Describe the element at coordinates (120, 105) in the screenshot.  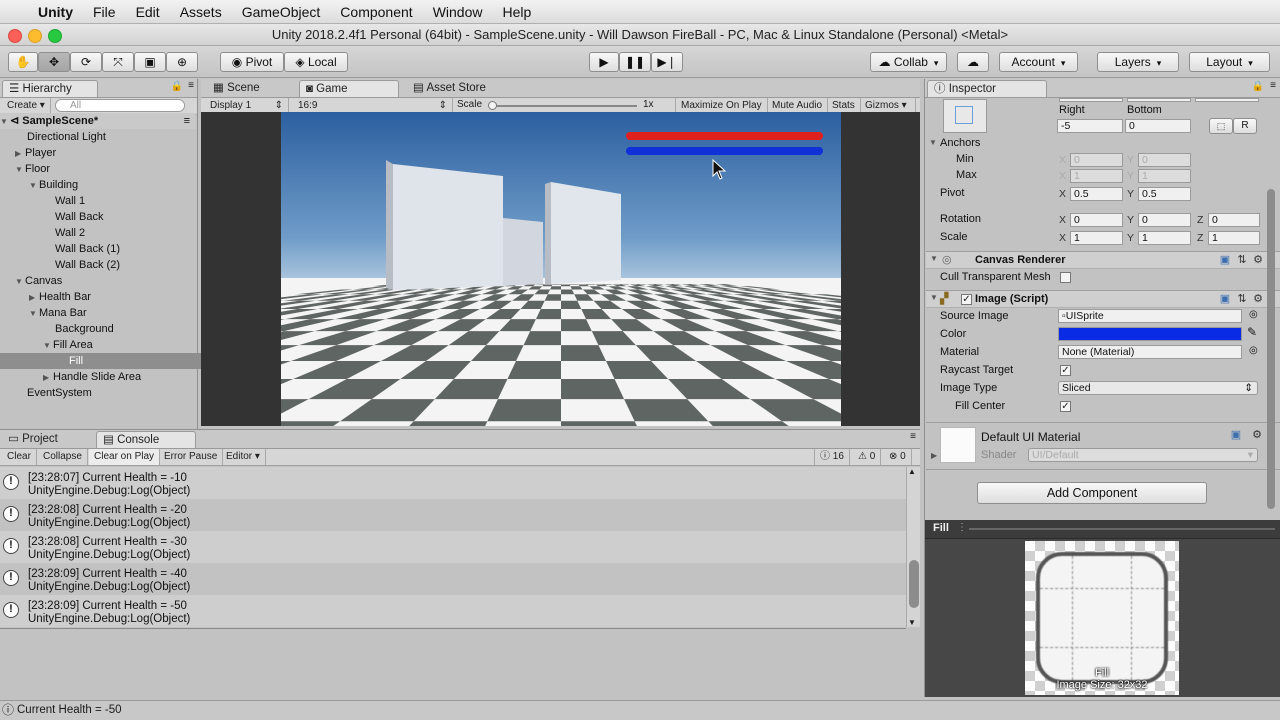
I see `hierarchy-search-input: All` at that location.